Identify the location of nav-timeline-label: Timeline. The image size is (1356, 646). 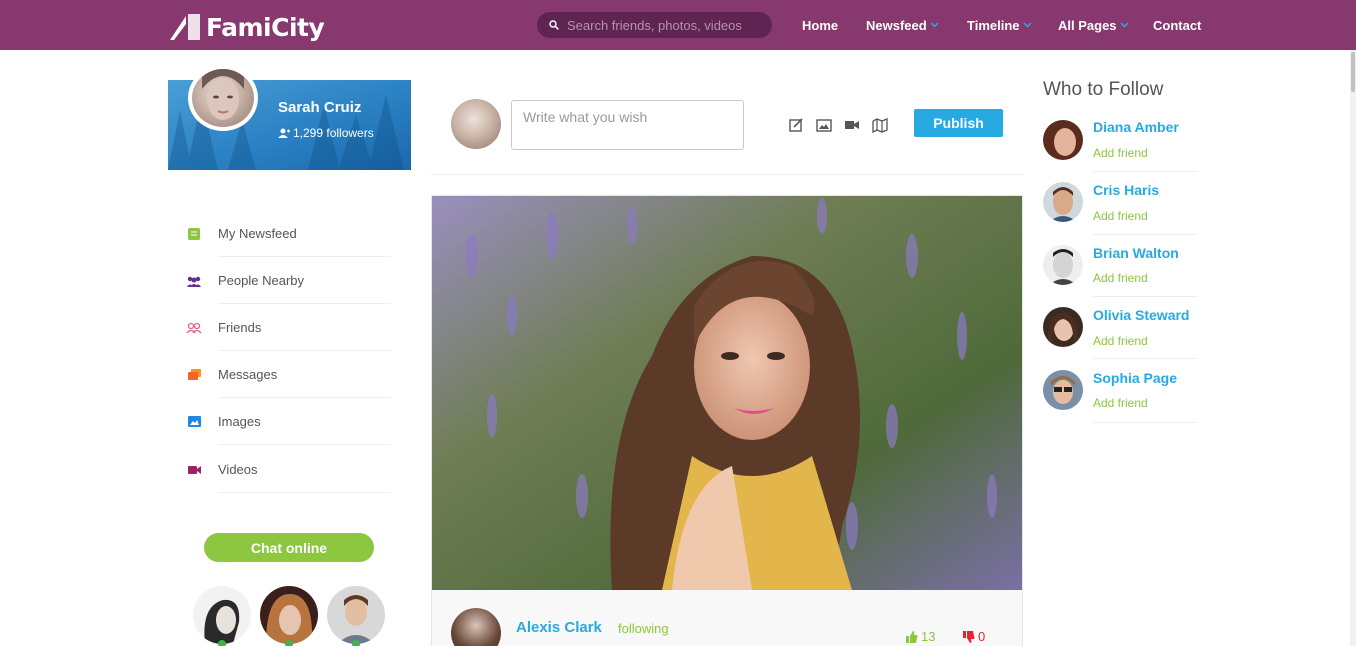
(993, 25).